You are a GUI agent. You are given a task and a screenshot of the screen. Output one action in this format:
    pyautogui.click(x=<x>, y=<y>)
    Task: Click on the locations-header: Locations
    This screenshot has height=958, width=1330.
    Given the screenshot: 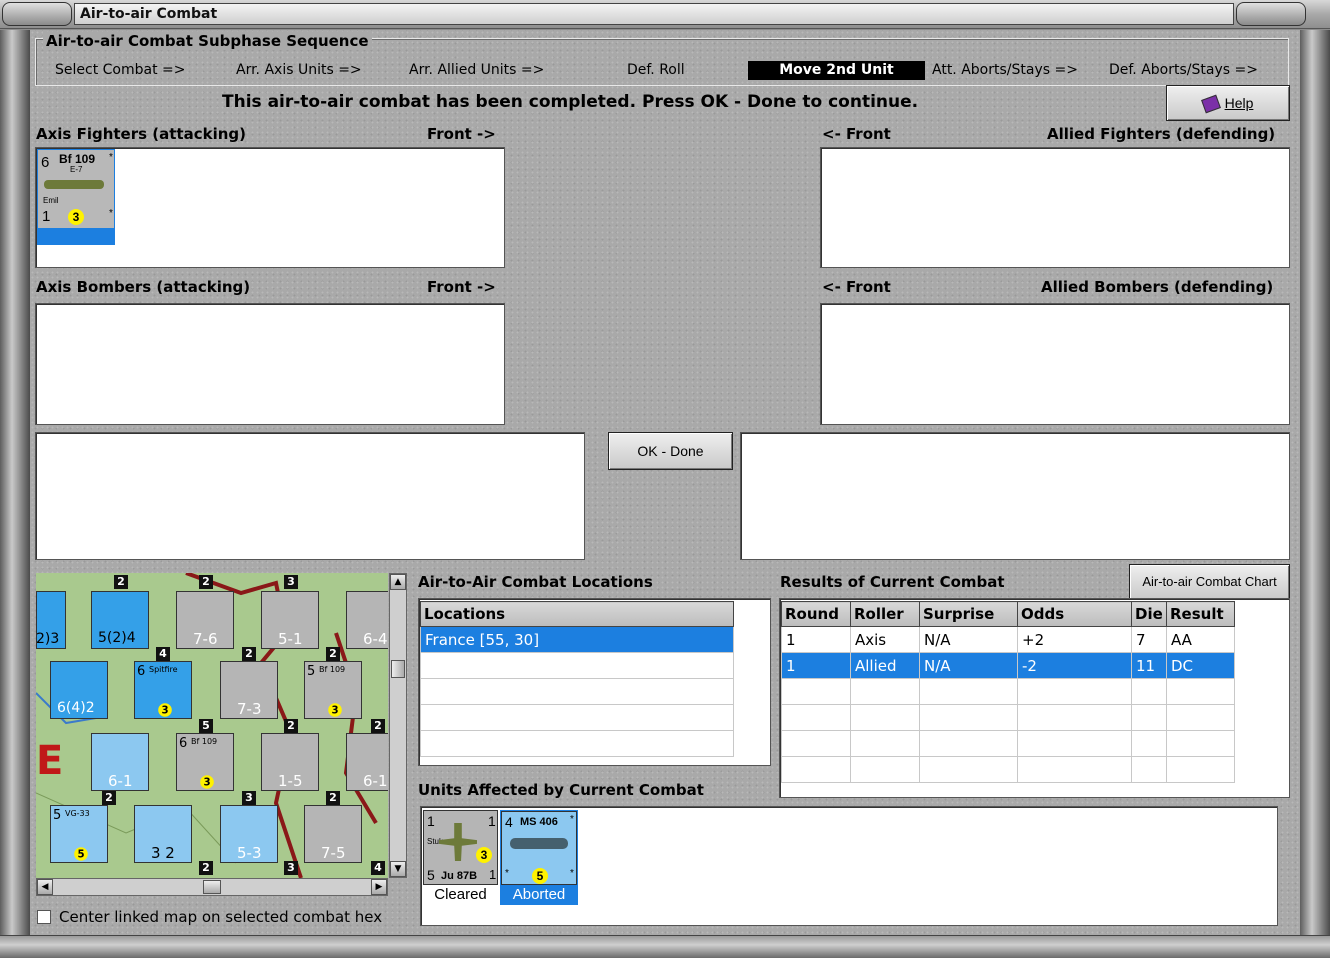 What is the action you would take?
    pyautogui.click(x=577, y=614)
    